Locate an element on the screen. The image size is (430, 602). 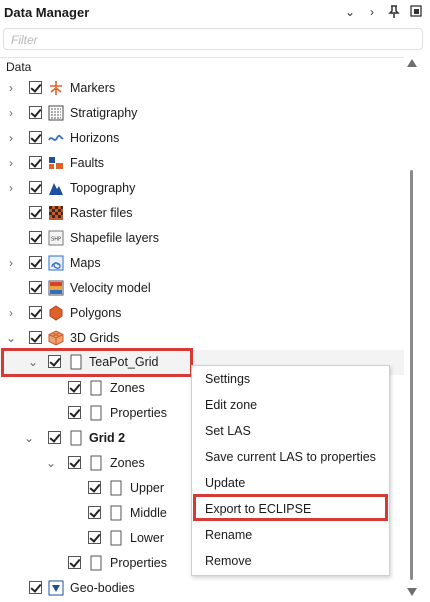
menu-item-update: Update is located at coordinates (290, 483).